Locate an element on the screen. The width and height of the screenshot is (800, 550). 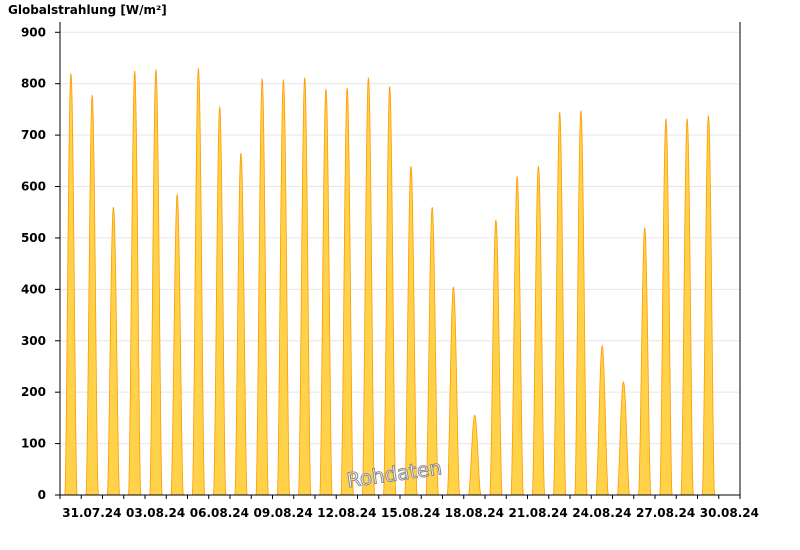
day-area-30.07.24 is located at coordinates (71, 284).